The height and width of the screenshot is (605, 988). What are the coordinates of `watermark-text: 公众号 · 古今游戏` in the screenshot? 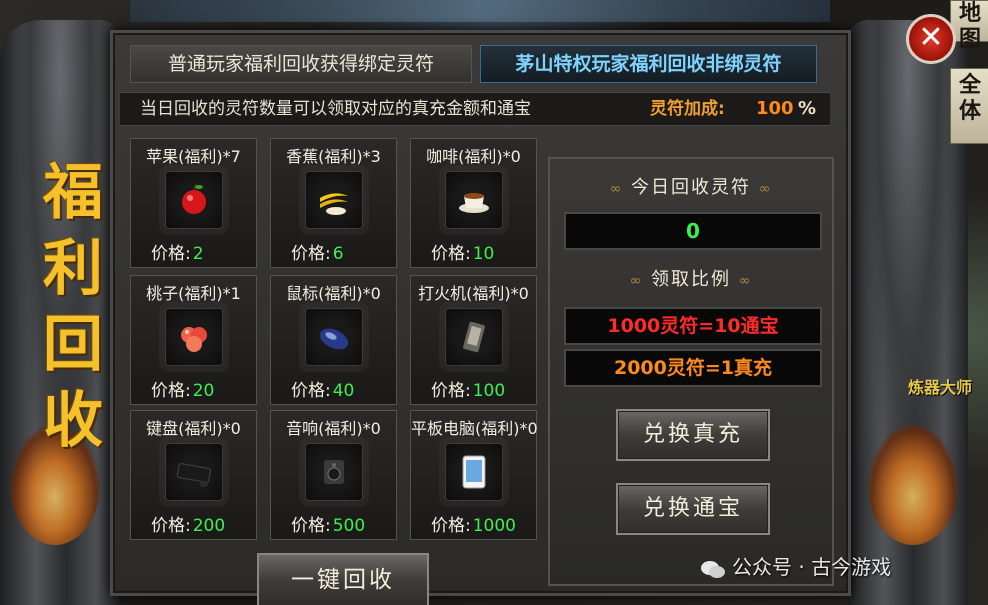 It's located at (812, 567).